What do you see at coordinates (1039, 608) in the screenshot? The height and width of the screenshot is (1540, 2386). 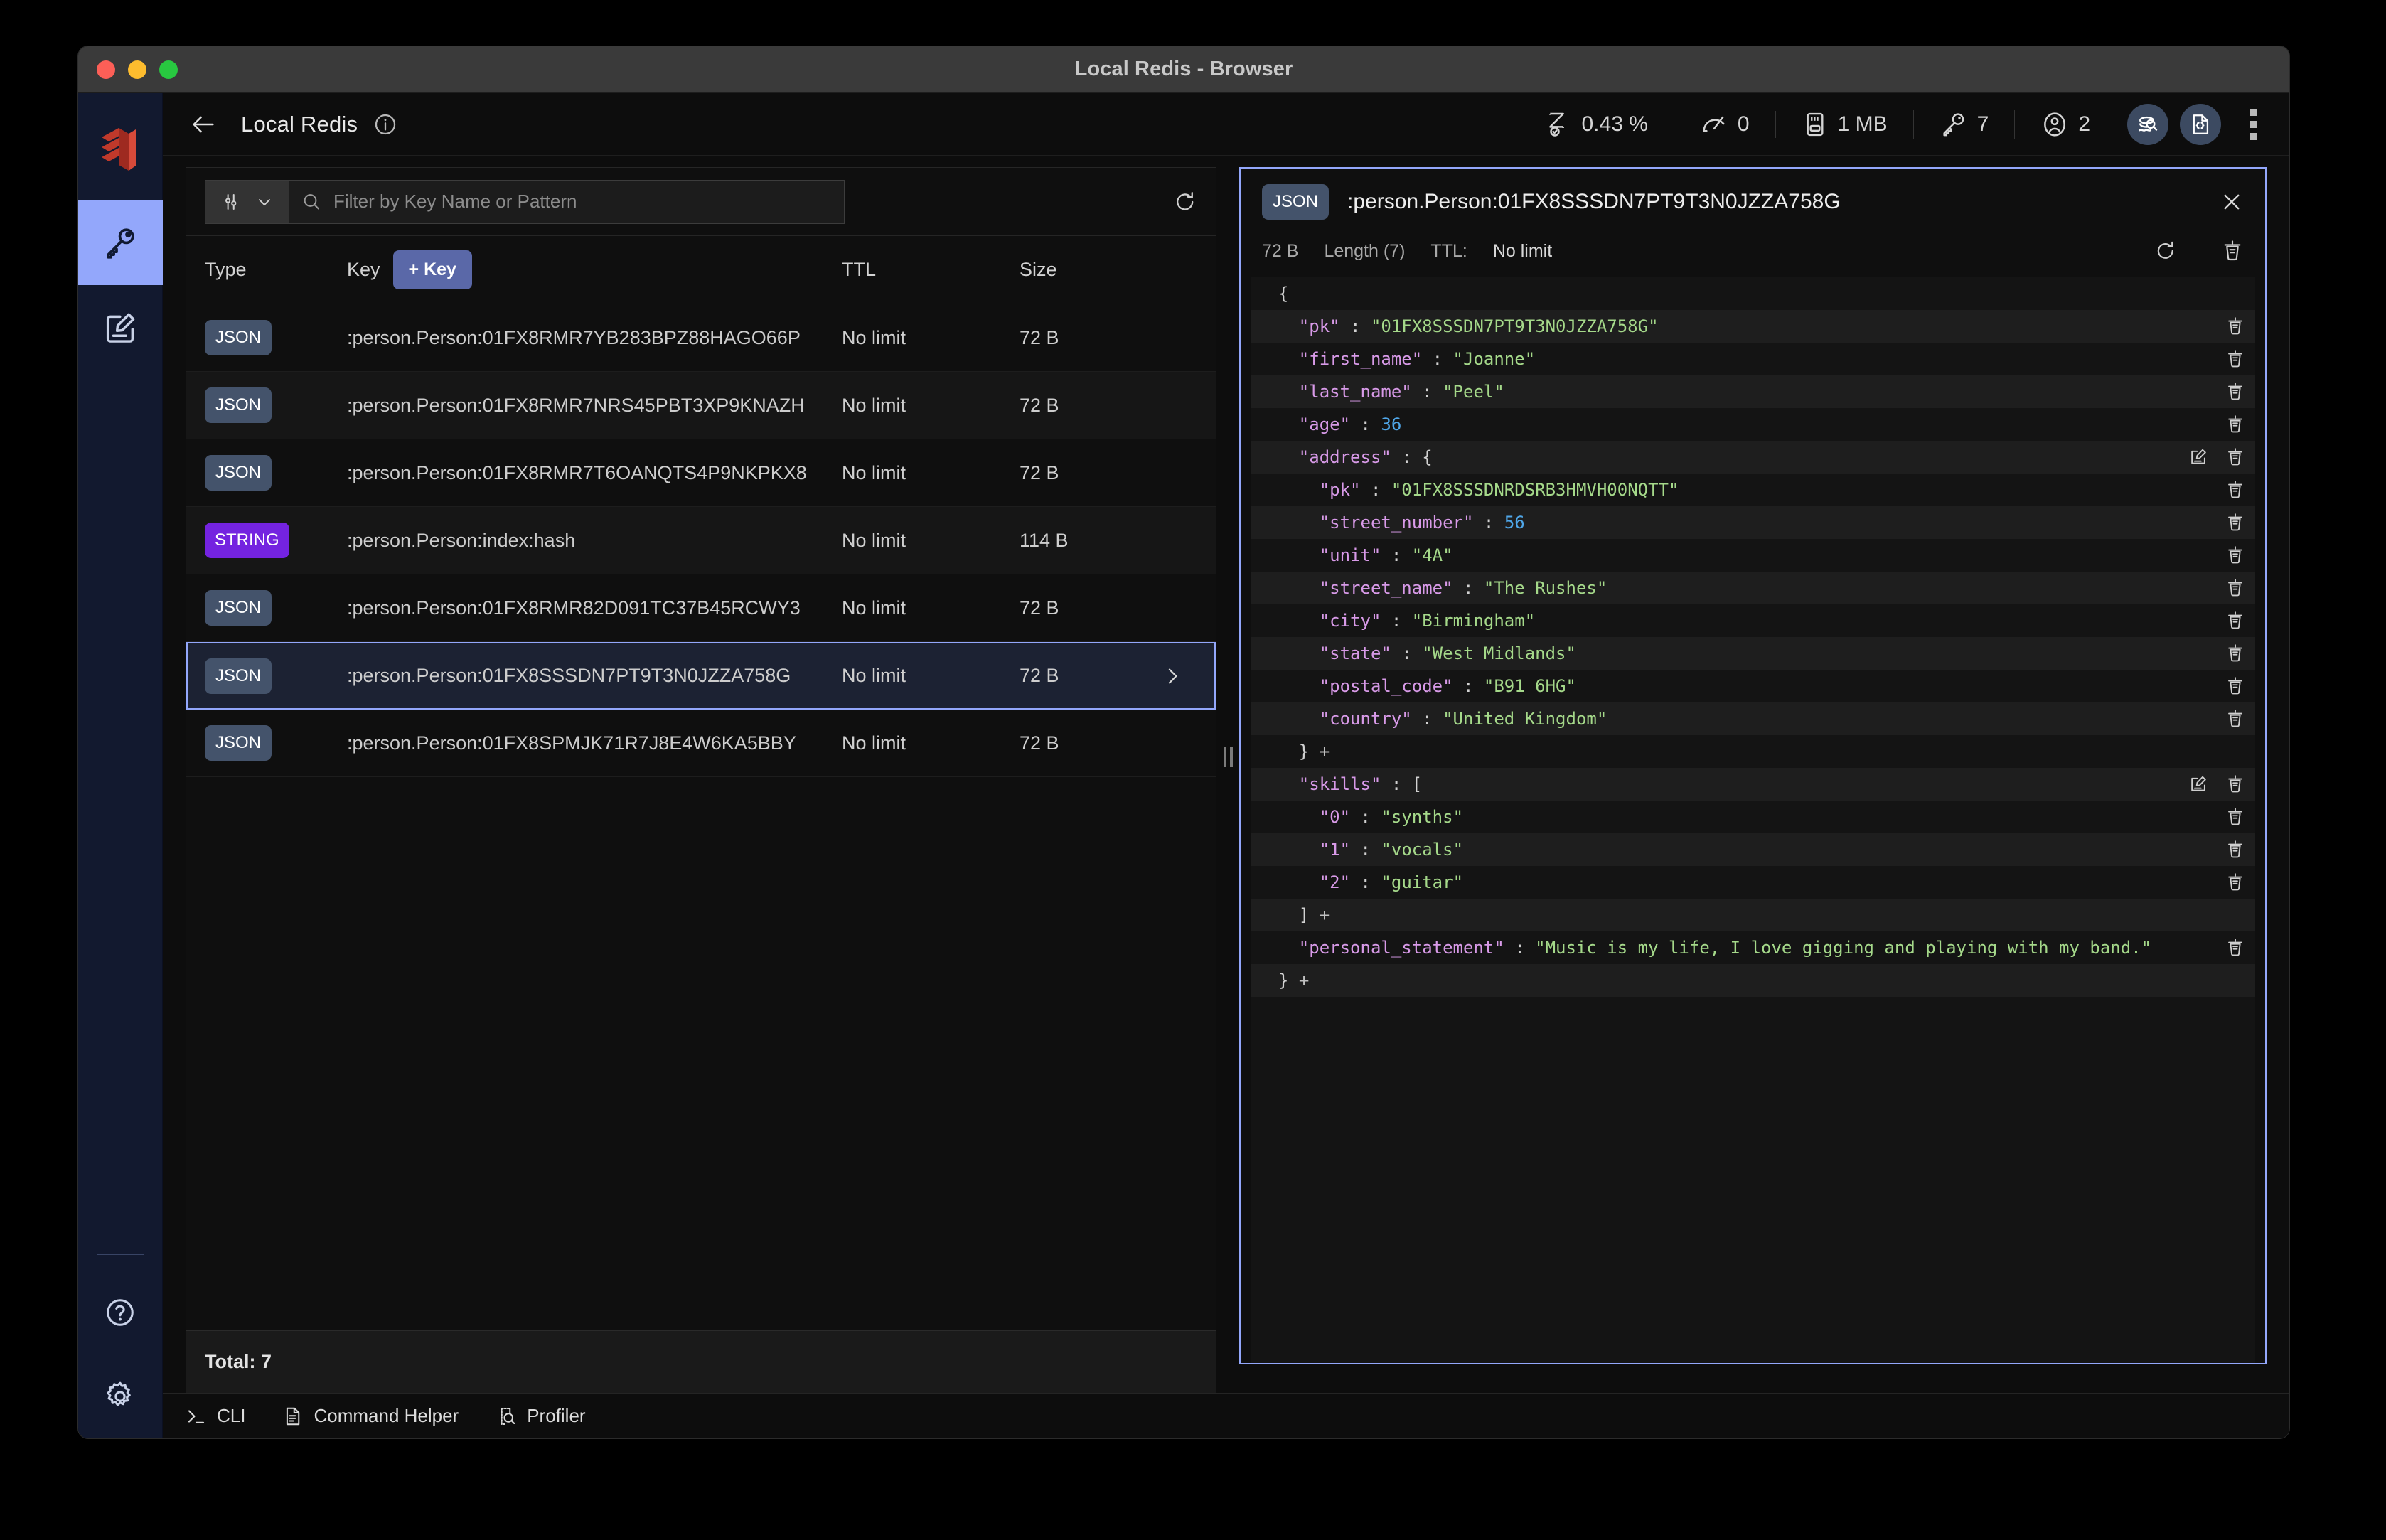 I see `row-size: 72 B` at bounding box center [1039, 608].